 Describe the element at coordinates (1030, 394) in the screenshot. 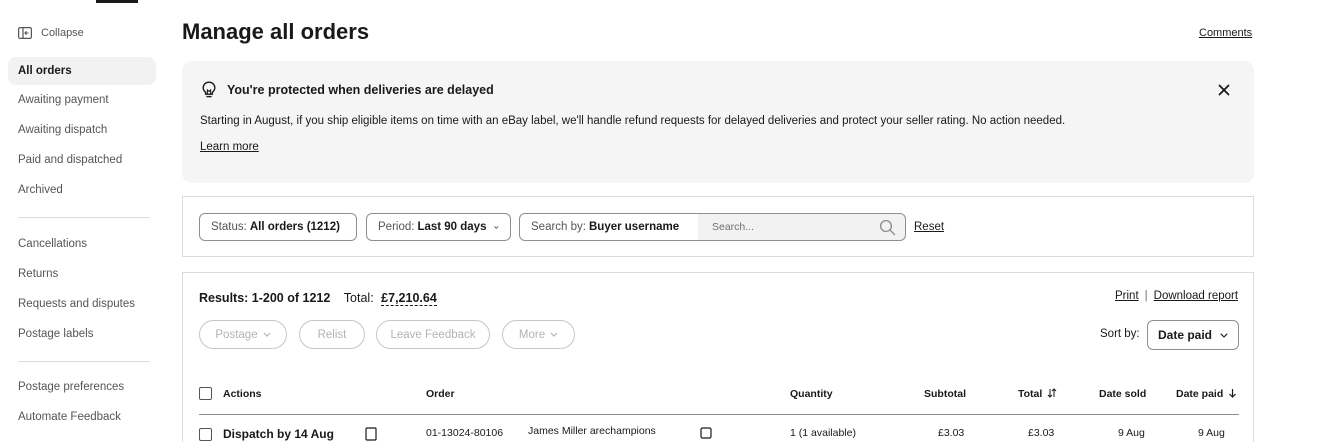

I see `column-header-total-label: Total` at that location.